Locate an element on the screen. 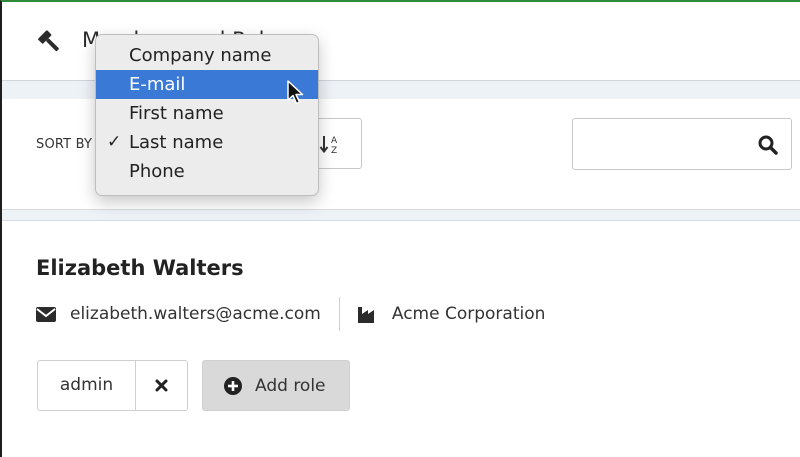 This screenshot has width=800, height=457. sort-by-label: SORT BY is located at coordinates (64, 144).